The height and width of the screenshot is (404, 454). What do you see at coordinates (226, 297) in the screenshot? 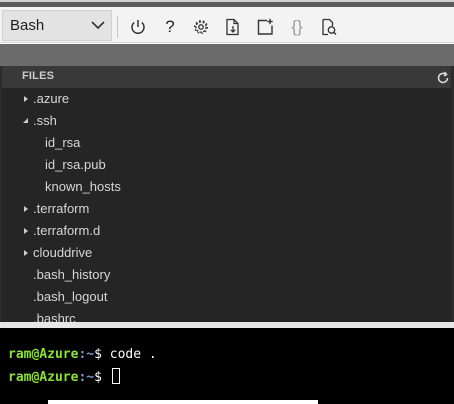
I see `file-item: .bash_logout` at bounding box center [226, 297].